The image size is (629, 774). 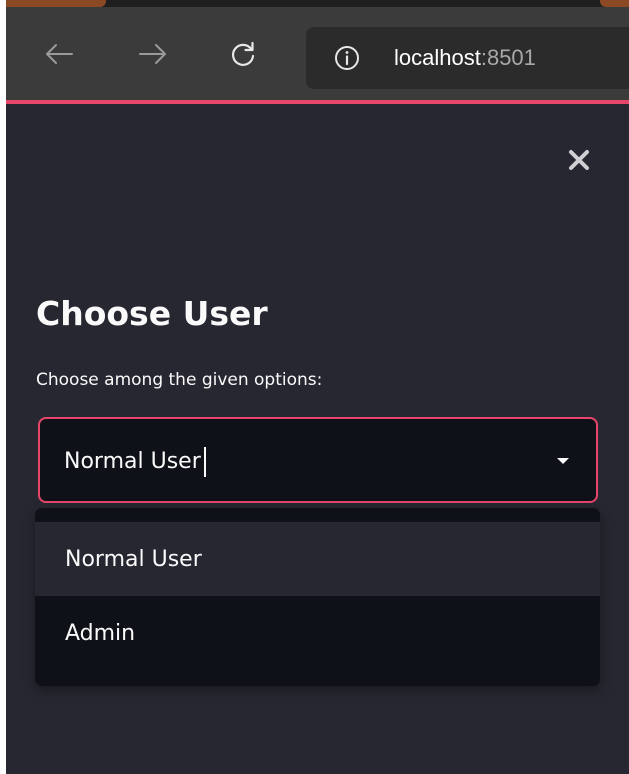 What do you see at coordinates (317, 515) in the screenshot?
I see `dropdown-padding` at bounding box center [317, 515].